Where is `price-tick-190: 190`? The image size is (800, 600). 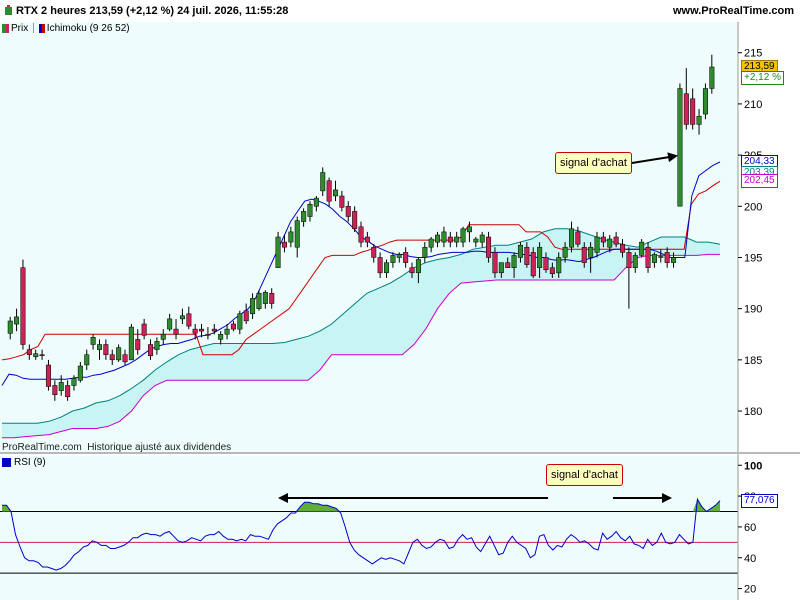 price-tick-190: 190 is located at coordinates (753, 310).